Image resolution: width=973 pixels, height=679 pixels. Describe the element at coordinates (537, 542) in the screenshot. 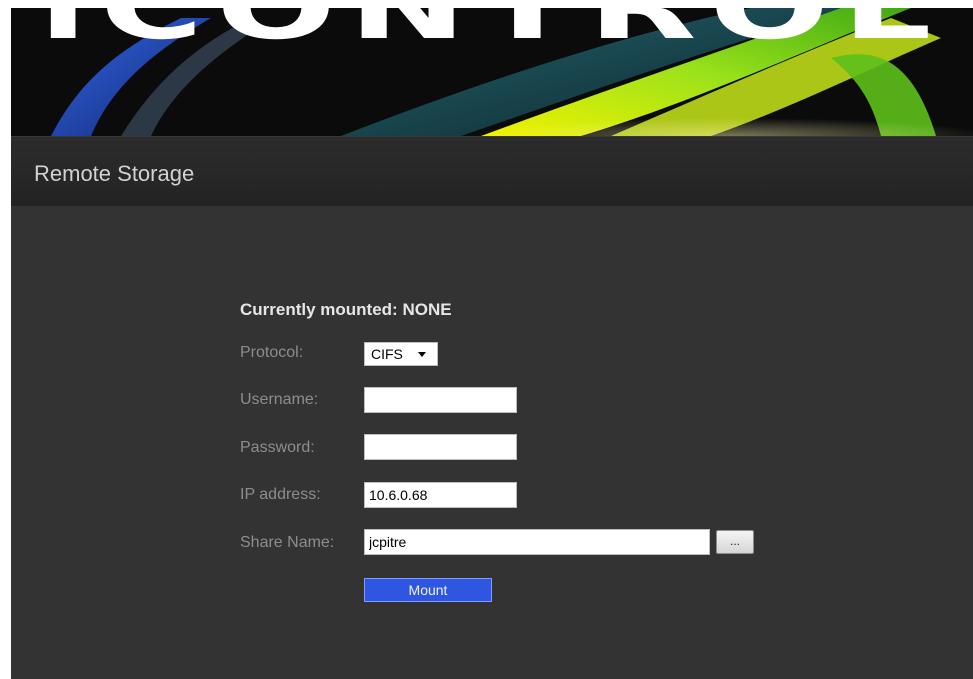

I see `share-name-field` at that location.